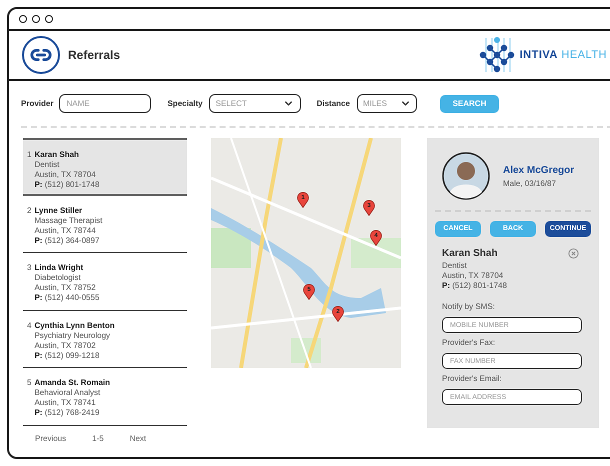  I want to click on list-index: 1, so click(29, 155).